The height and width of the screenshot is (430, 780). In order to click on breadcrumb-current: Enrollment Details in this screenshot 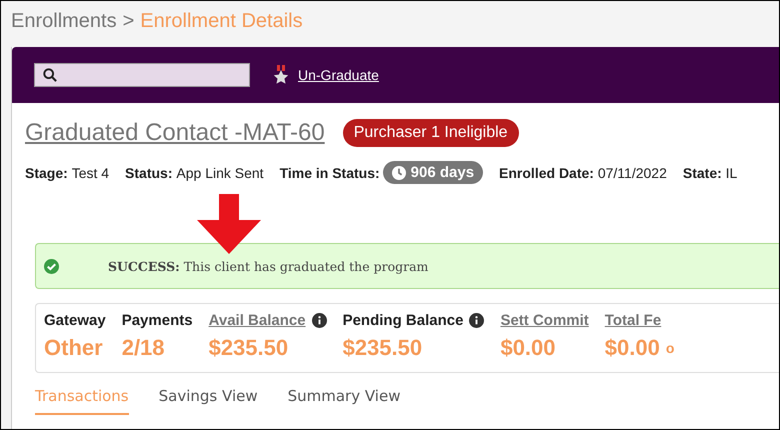, I will do `click(221, 22)`.